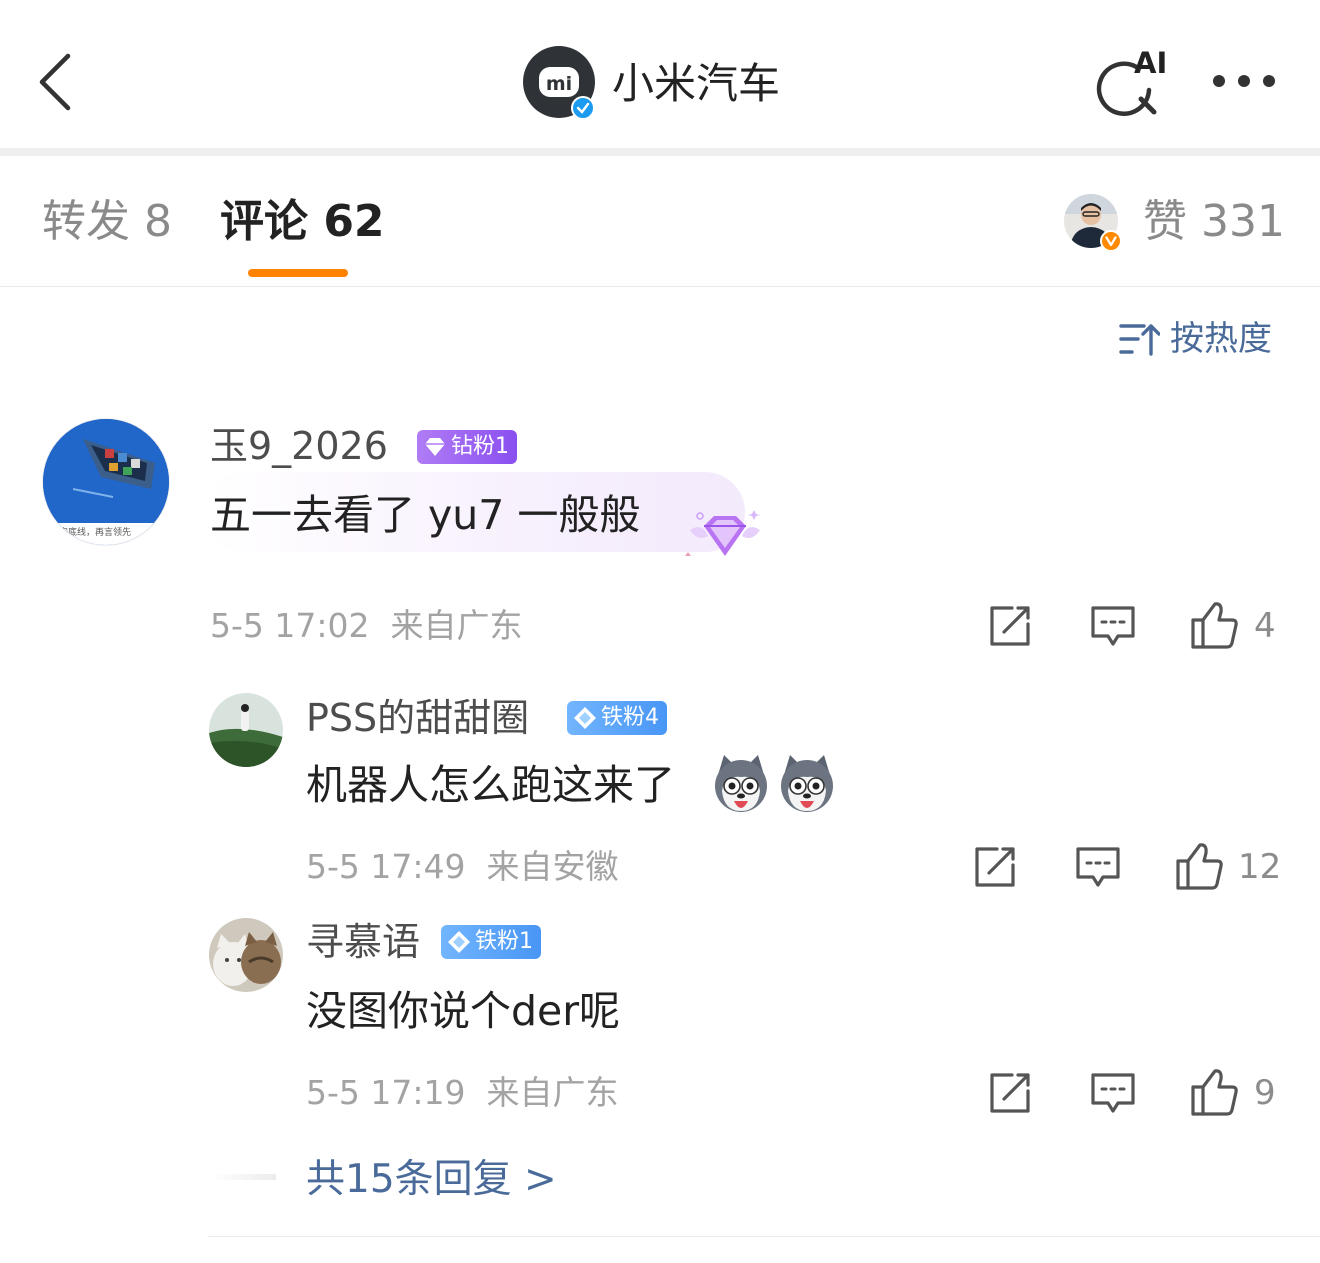  What do you see at coordinates (1214, 222) in the screenshot?
I see `tab-likes: 赞 331` at bounding box center [1214, 222].